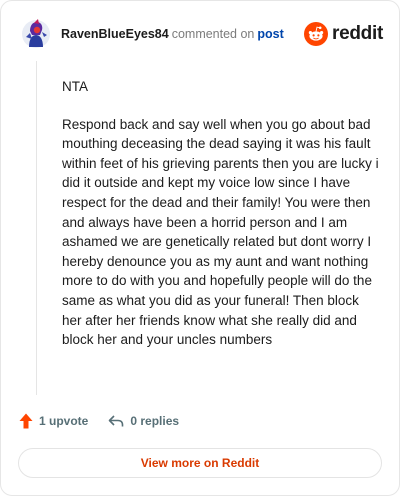 This screenshot has width=400, height=496. Describe the element at coordinates (115, 34) in the screenshot. I see `username-link: RavenBlueEyes84` at that location.